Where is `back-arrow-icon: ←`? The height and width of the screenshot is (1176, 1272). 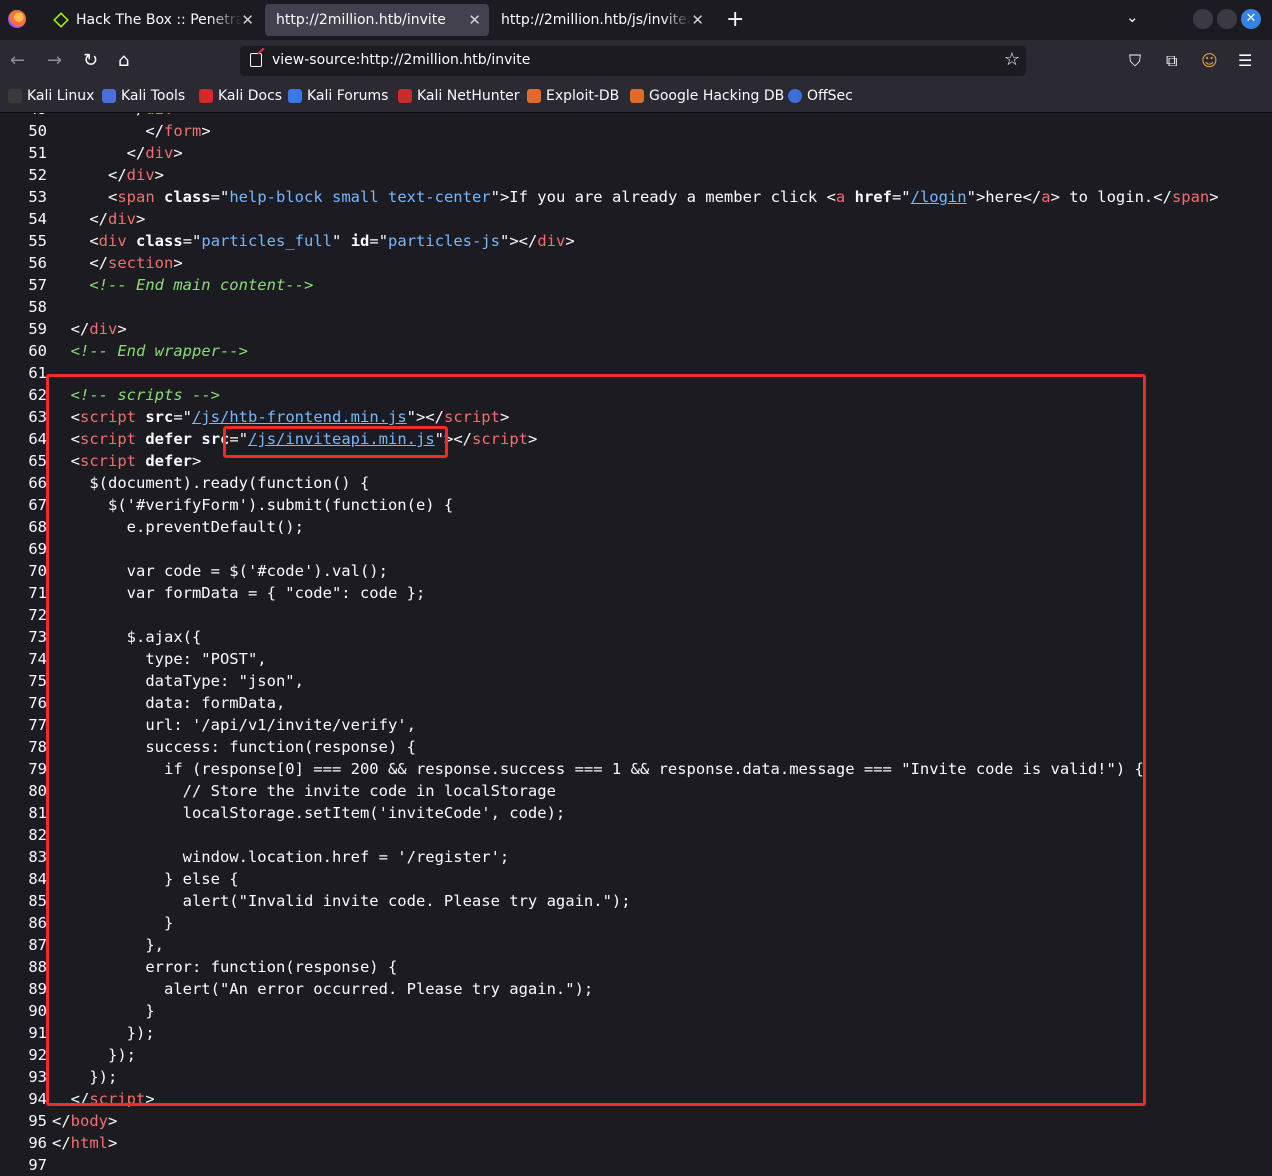 back-arrow-icon: ← is located at coordinates (17, 60).